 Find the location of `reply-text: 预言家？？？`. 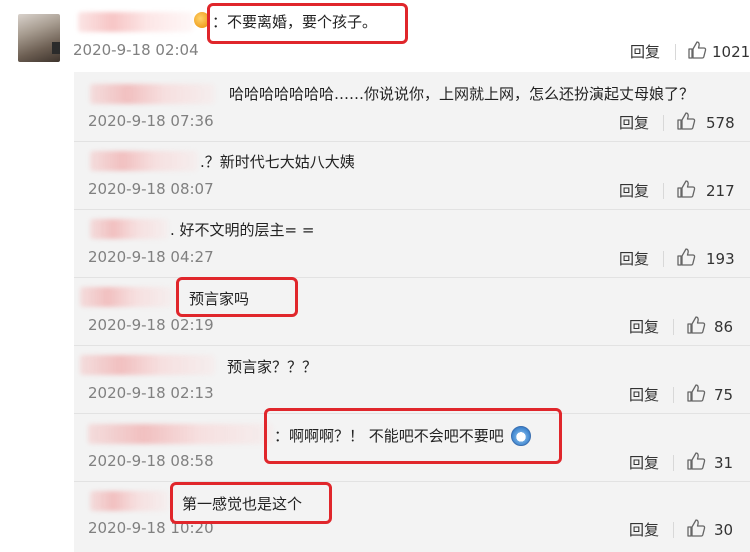

reply-text: 预言家？？？ is located at coordinates (272, 367).